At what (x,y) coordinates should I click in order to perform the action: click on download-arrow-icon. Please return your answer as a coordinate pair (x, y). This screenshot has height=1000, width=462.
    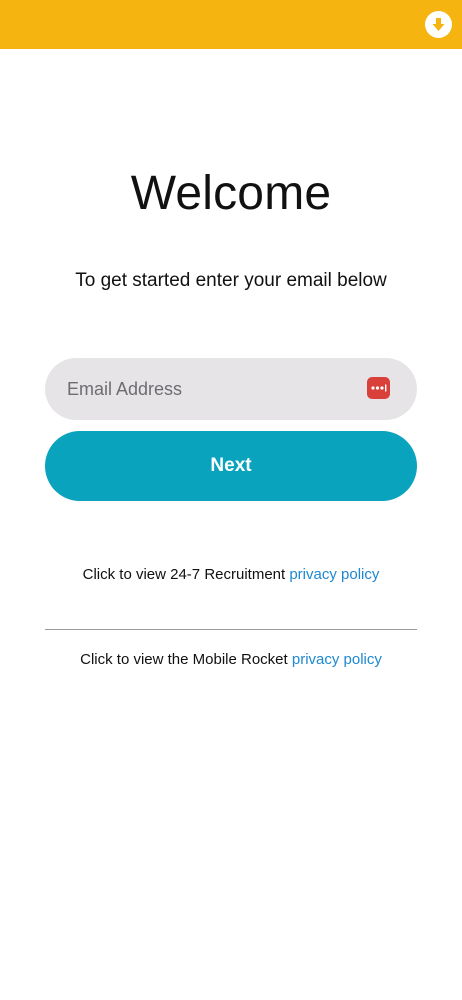
    Looking at the image, I should click on (438, 24).